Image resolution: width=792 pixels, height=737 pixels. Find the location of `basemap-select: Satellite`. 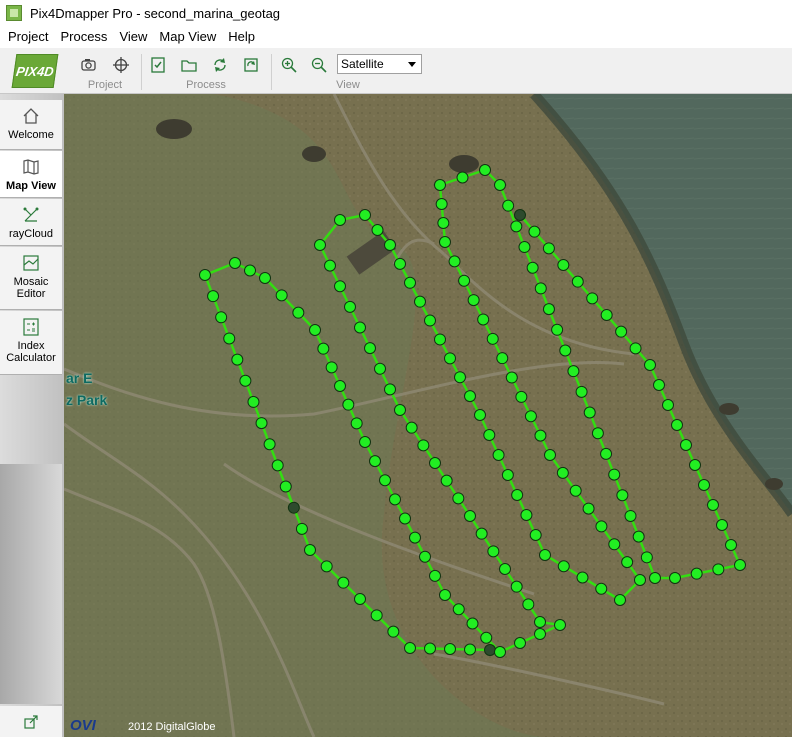

basemap-select: Satellite is located at coordinates (379, 64).